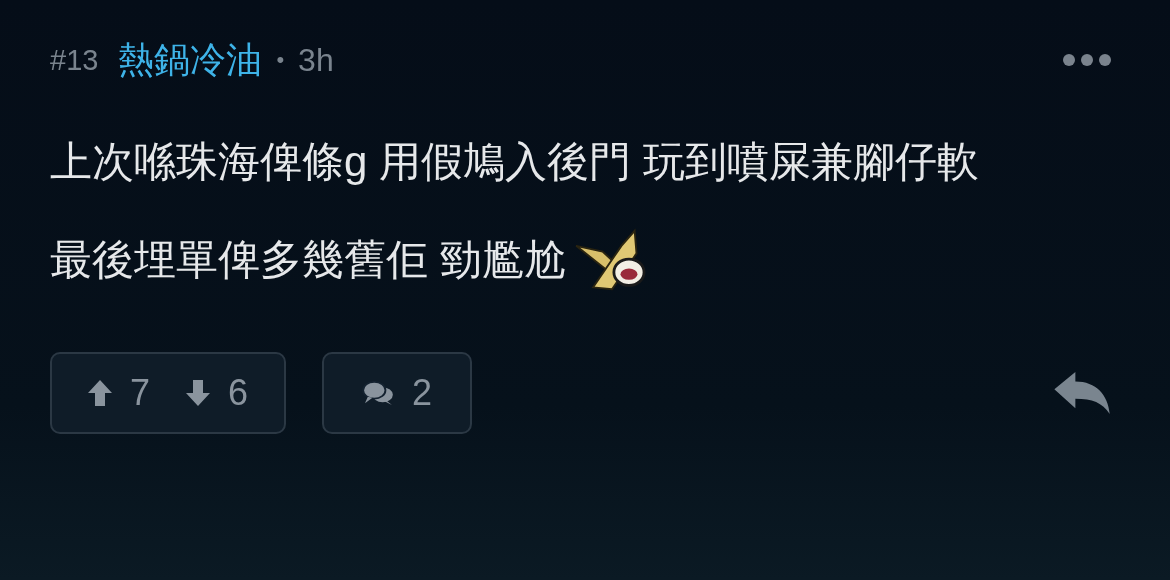 Image resolution: width=1170 pixels, height=580 pixels. Describe the element at coordinates (190, 60) in the screenshot. I see `author-name: 熱鍋冷油` at that location.